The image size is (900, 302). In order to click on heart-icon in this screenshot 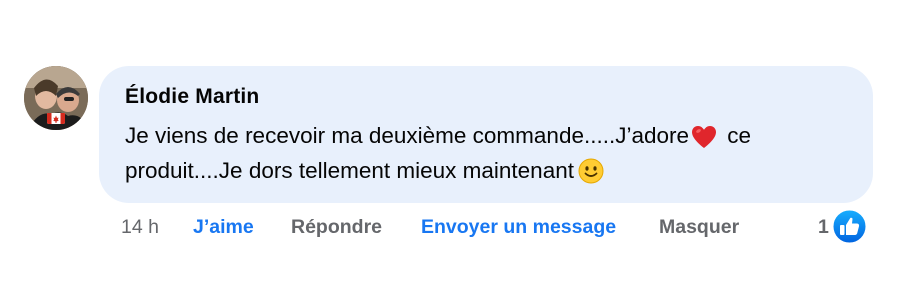, I will do `click(704, 137)`.